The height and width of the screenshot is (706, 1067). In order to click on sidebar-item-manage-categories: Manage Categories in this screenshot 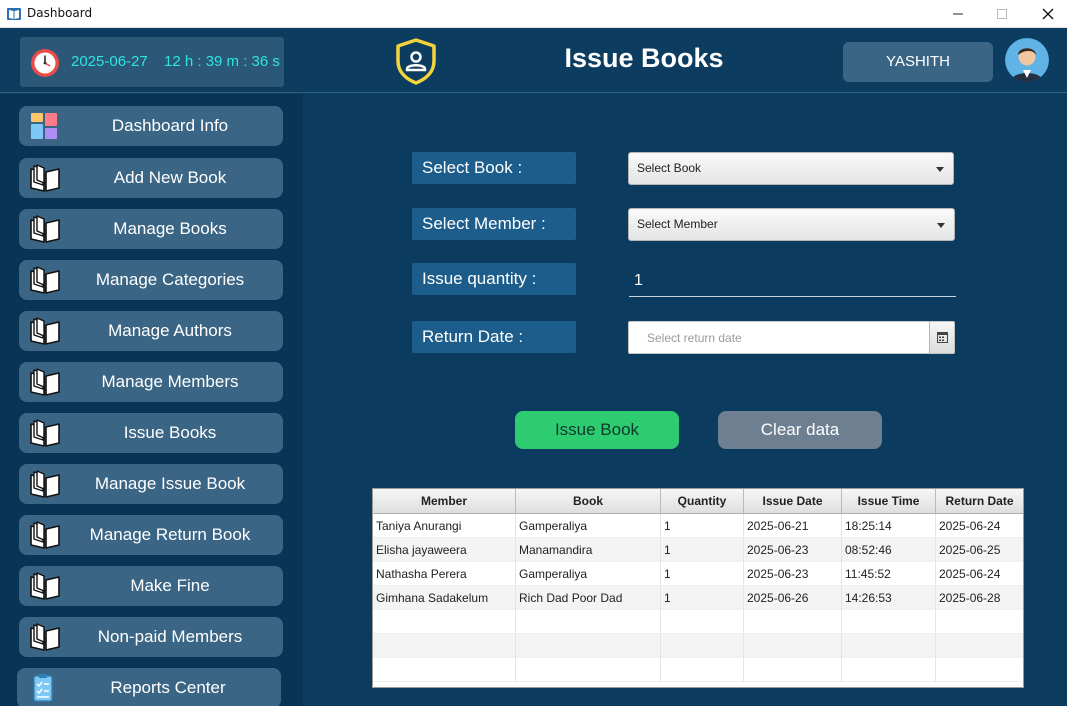, I will do `click(151, 280)`.